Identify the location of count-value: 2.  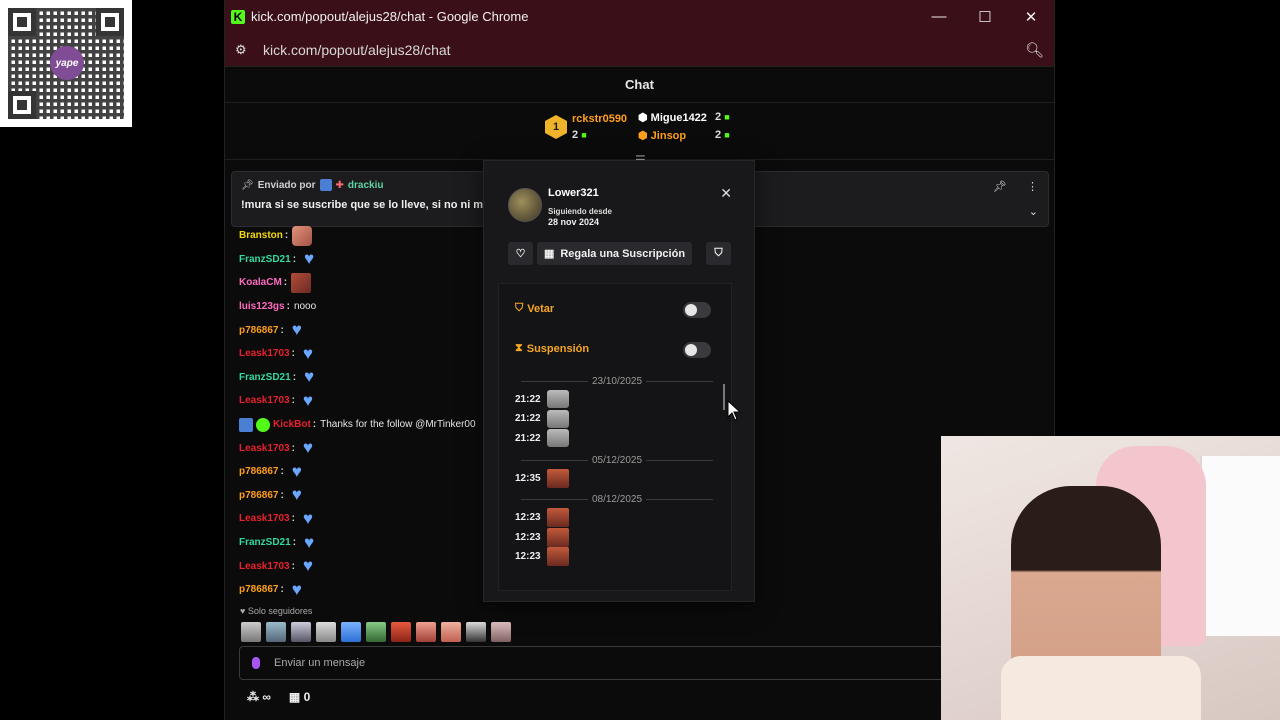
(575, 135).